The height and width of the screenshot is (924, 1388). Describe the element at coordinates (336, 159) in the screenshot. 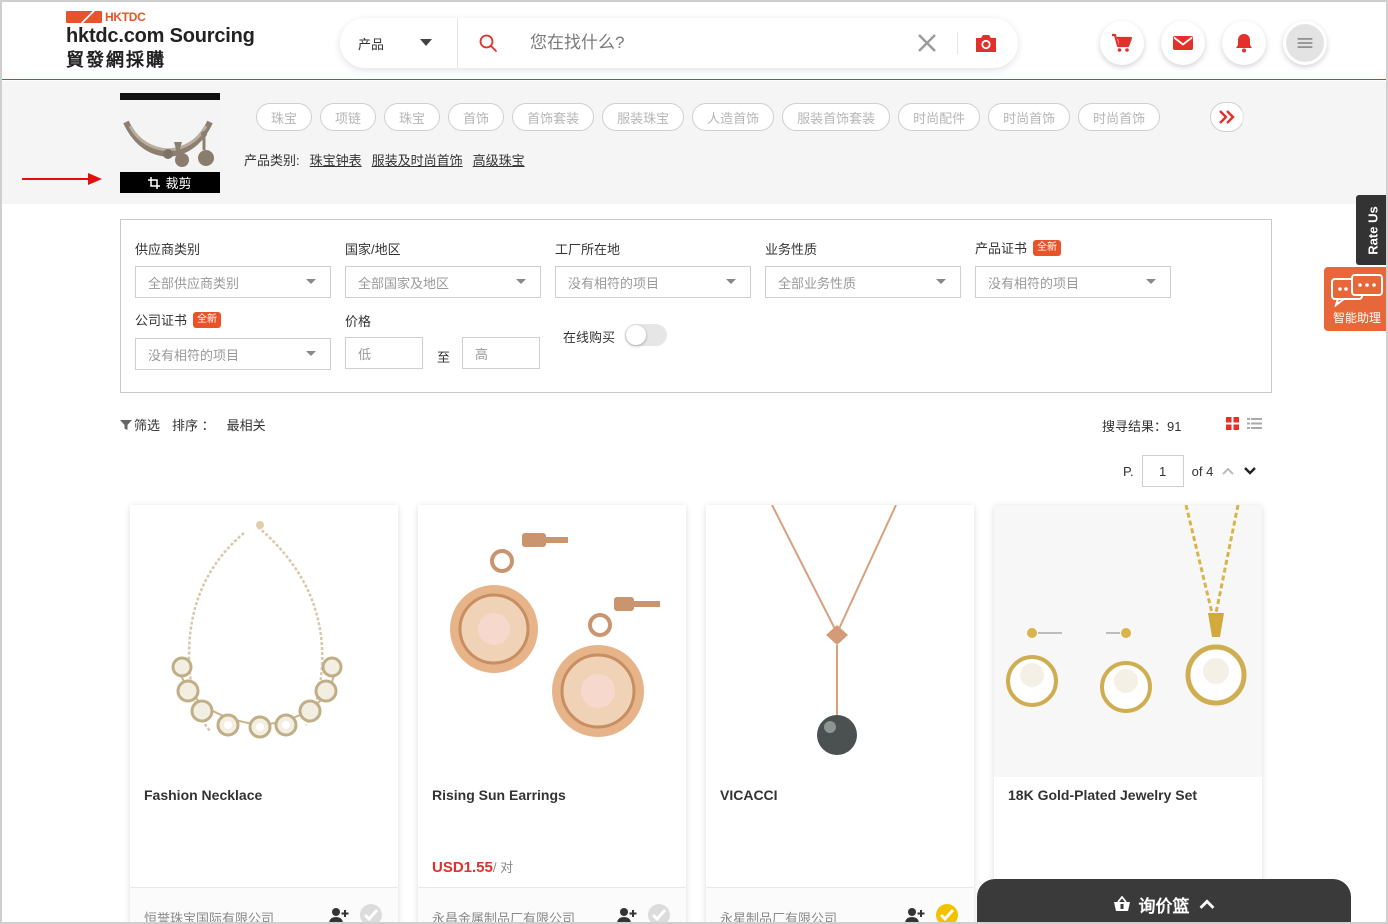

I see `category-link: 珠宝钟表` at that location.